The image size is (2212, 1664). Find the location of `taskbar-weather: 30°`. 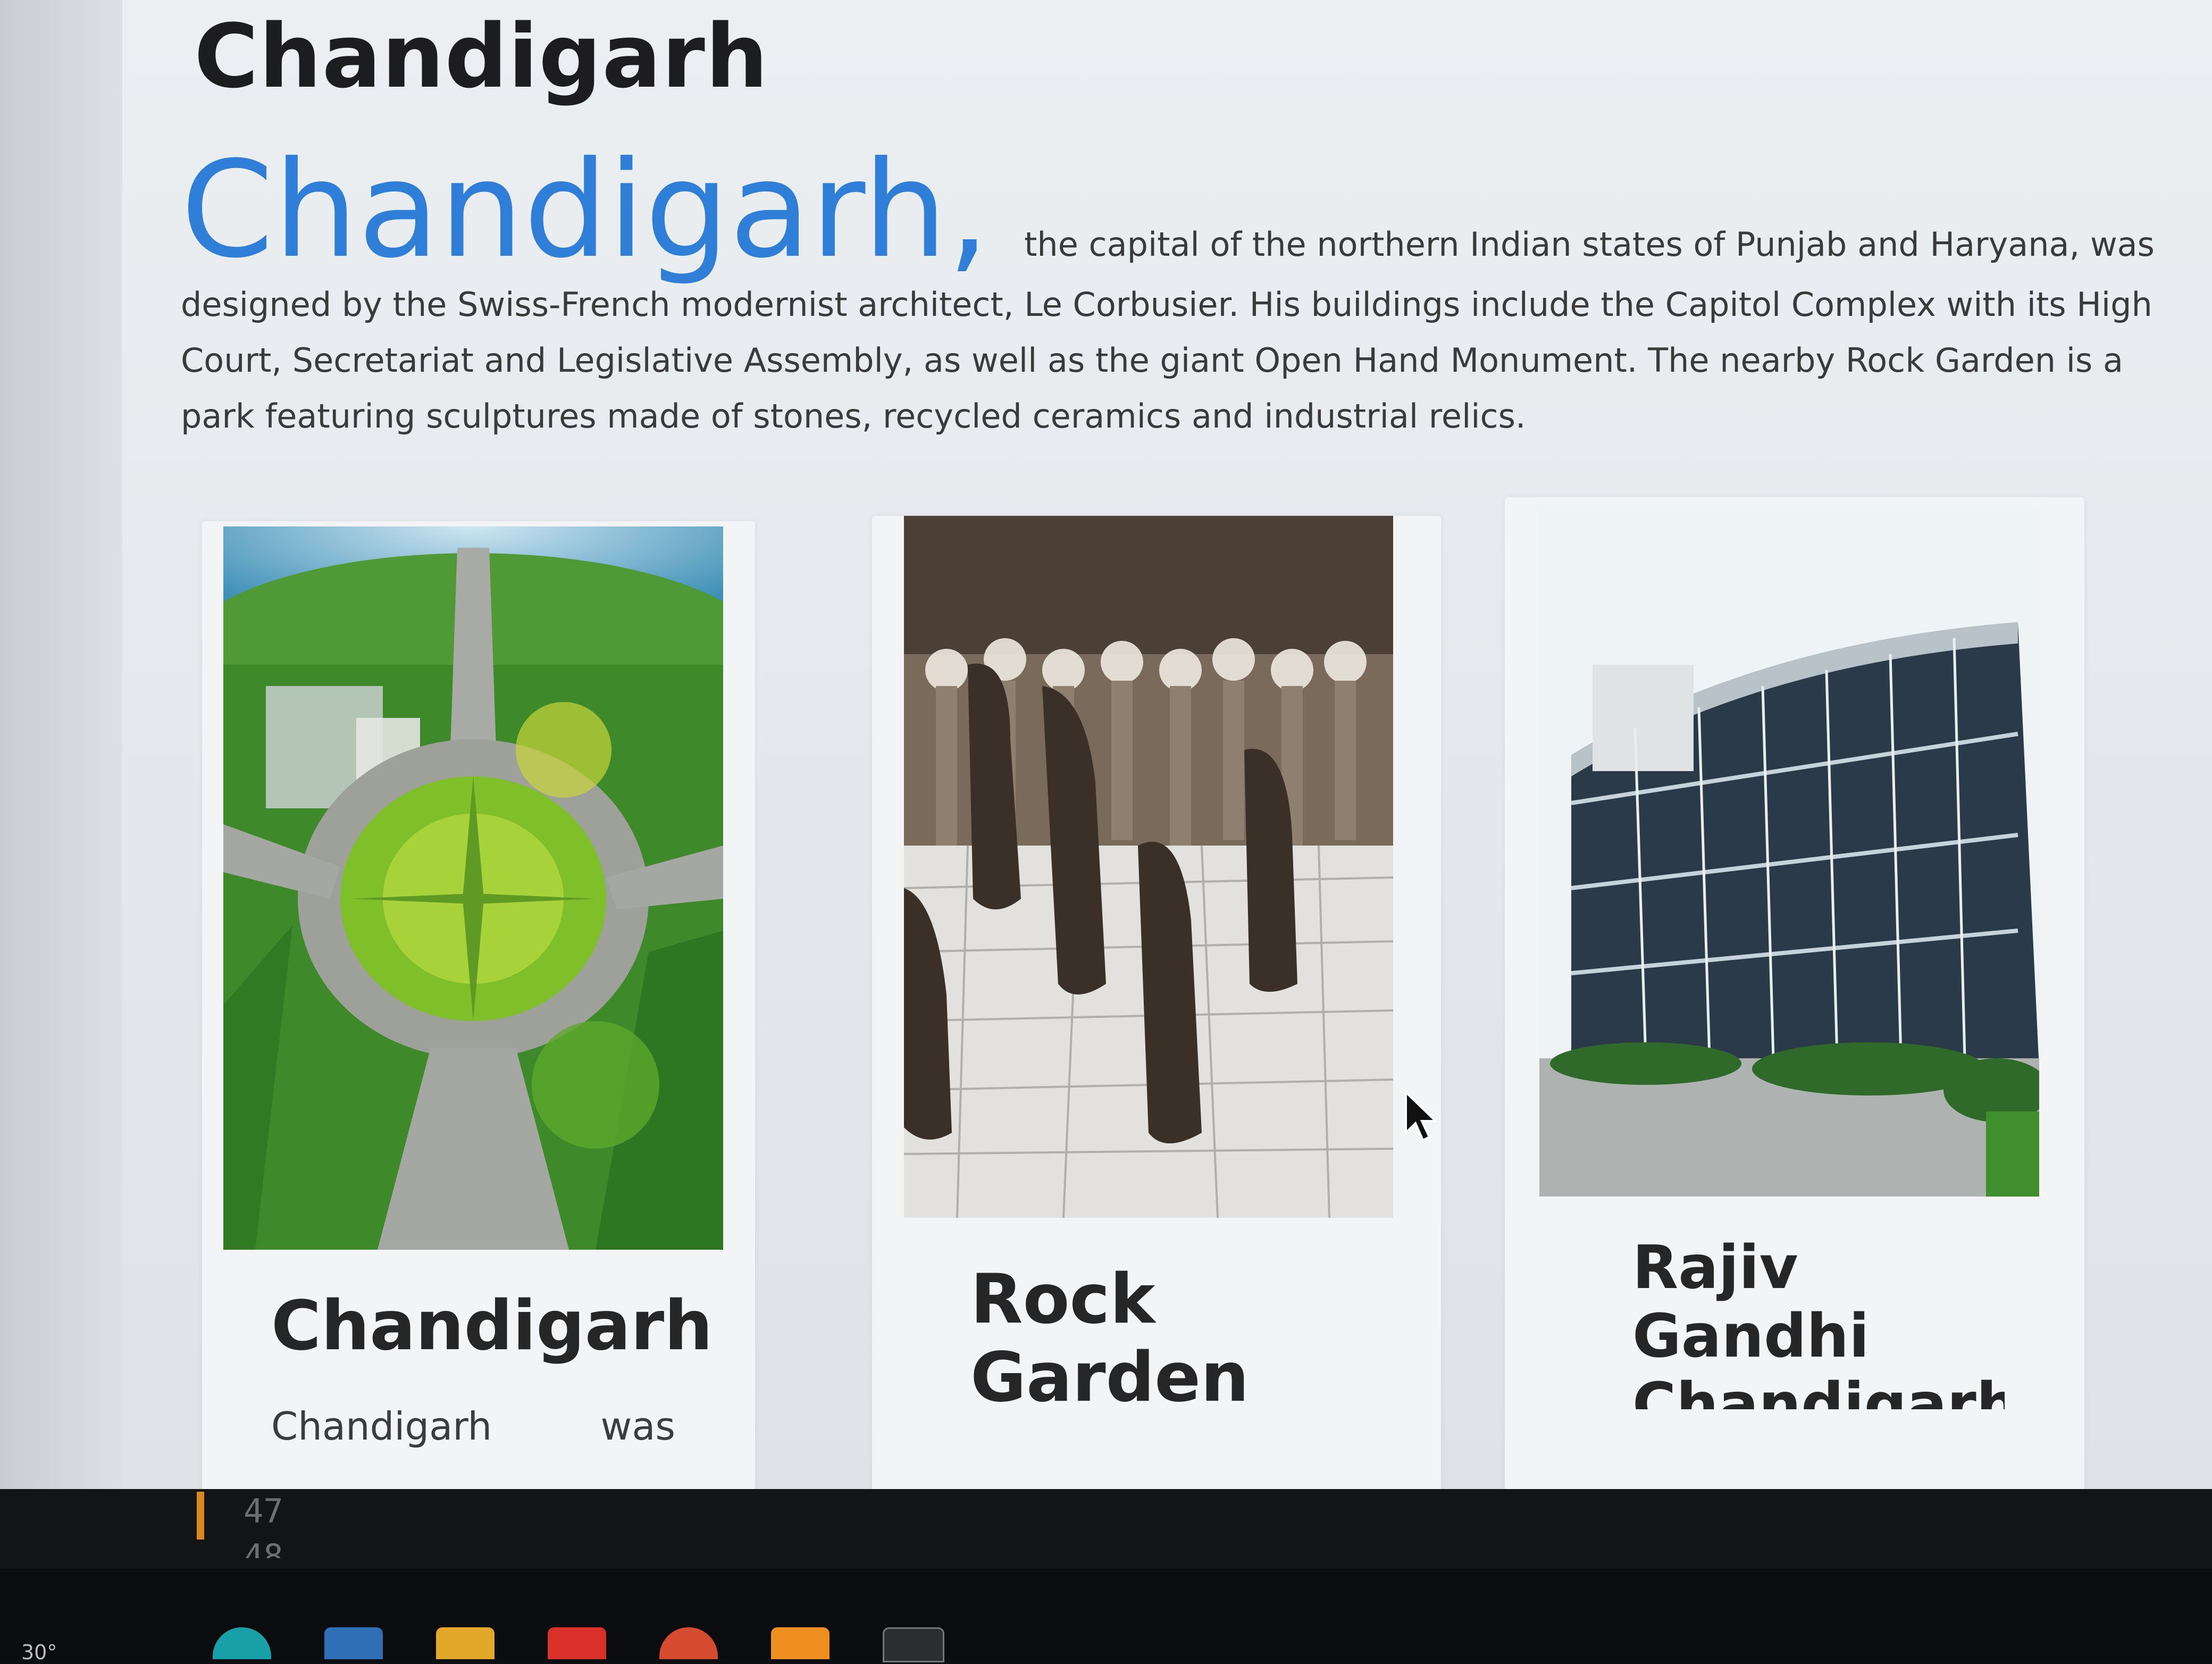

taskbar-weather: 30° is located at coordinates (39, 1652).